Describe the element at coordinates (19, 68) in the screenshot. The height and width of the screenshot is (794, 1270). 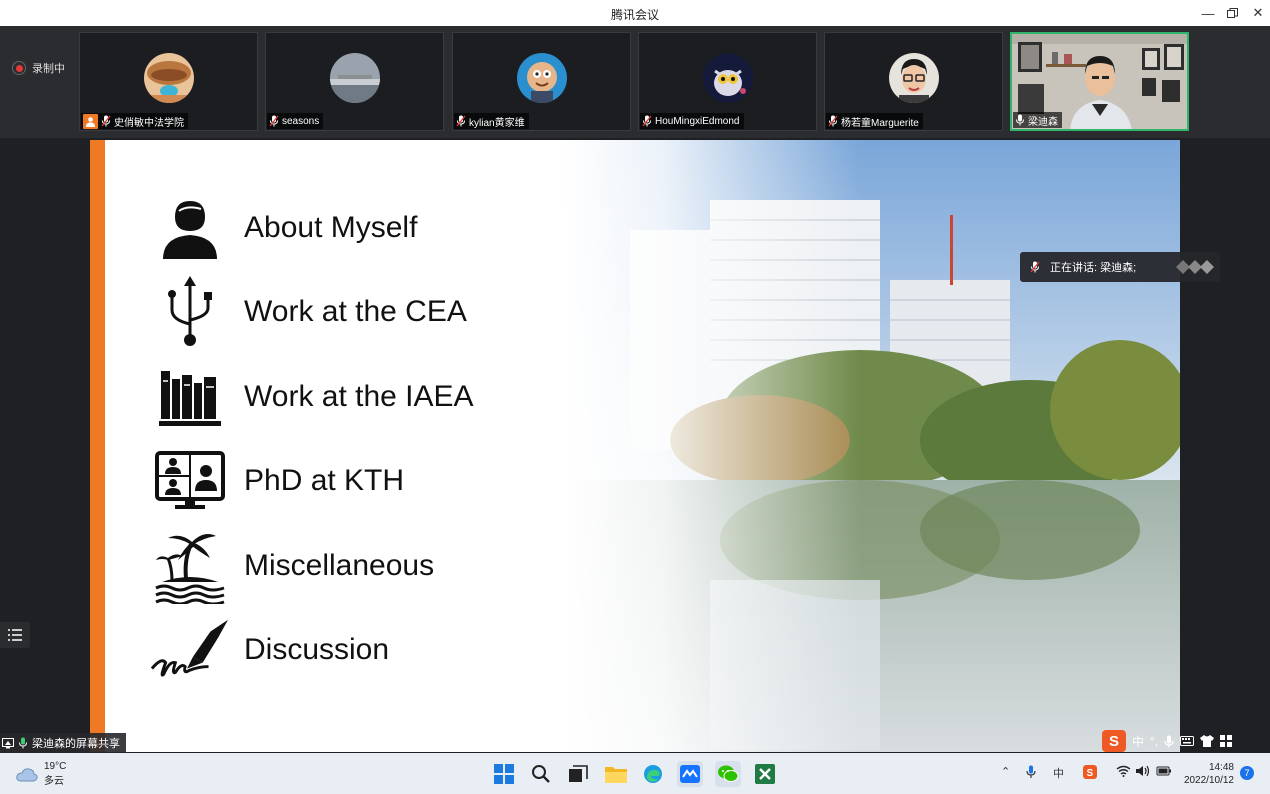
I see `record-icon` at that location.